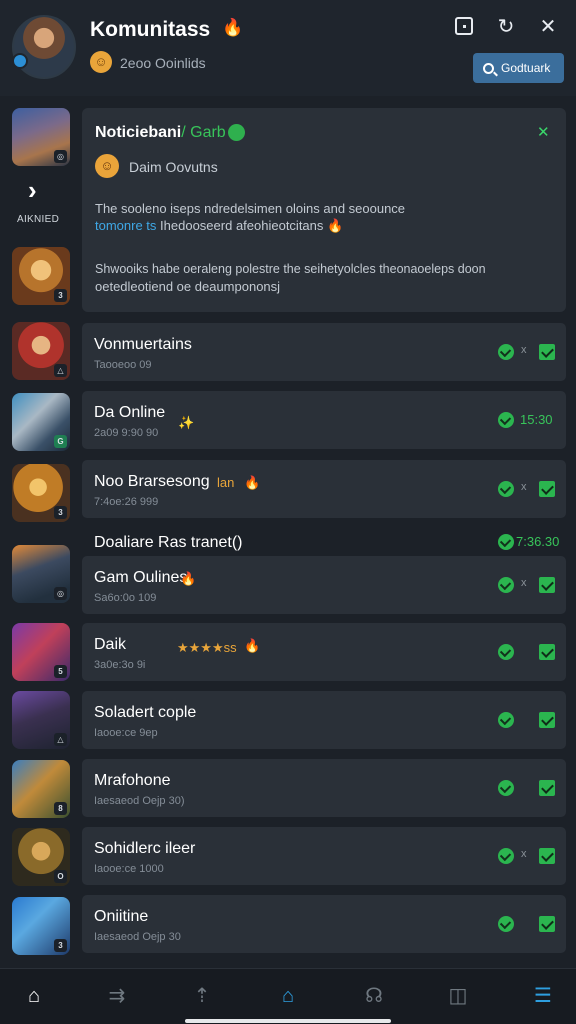  I want to click on game-subtitle: 3a0e:3o 9i, so click(120, 665).